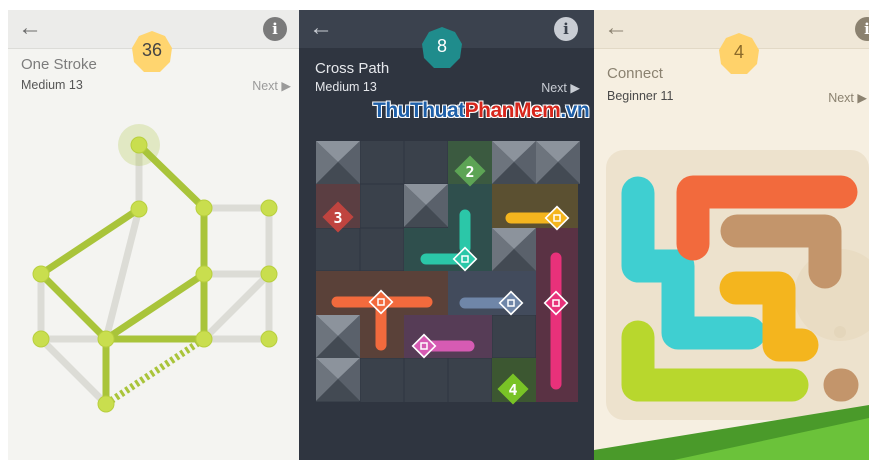 This screenshot has width=869, height=460. I want to click on watermark-part2: PhanMem, so click(512, 110).